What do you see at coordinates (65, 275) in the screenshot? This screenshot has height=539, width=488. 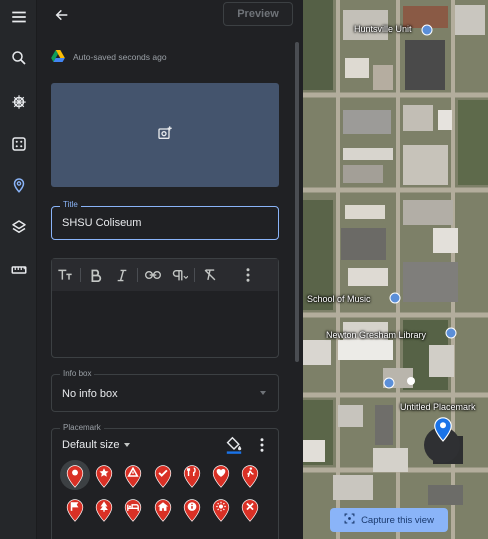 I see `text-size-icon` at bounding box center [65, 275].